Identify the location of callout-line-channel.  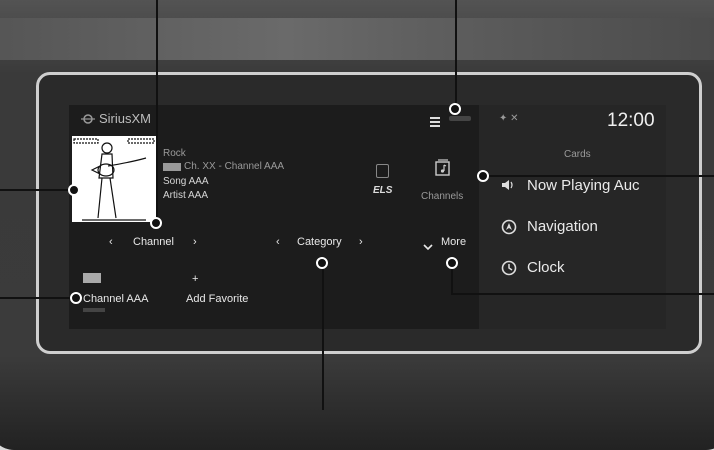
(157, 112).